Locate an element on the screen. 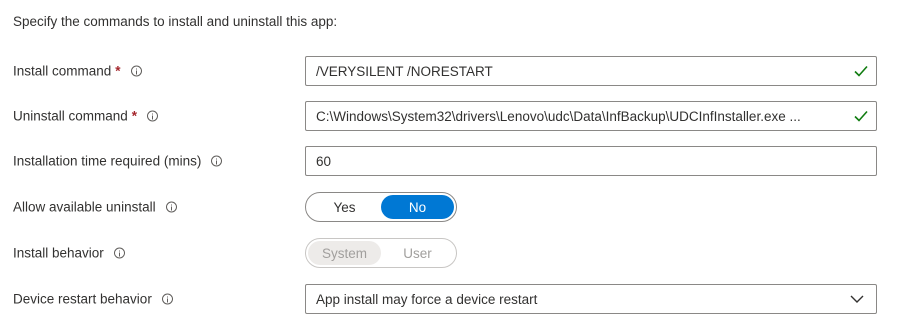  chevron-down-icon is located at coordinates (857, 299).